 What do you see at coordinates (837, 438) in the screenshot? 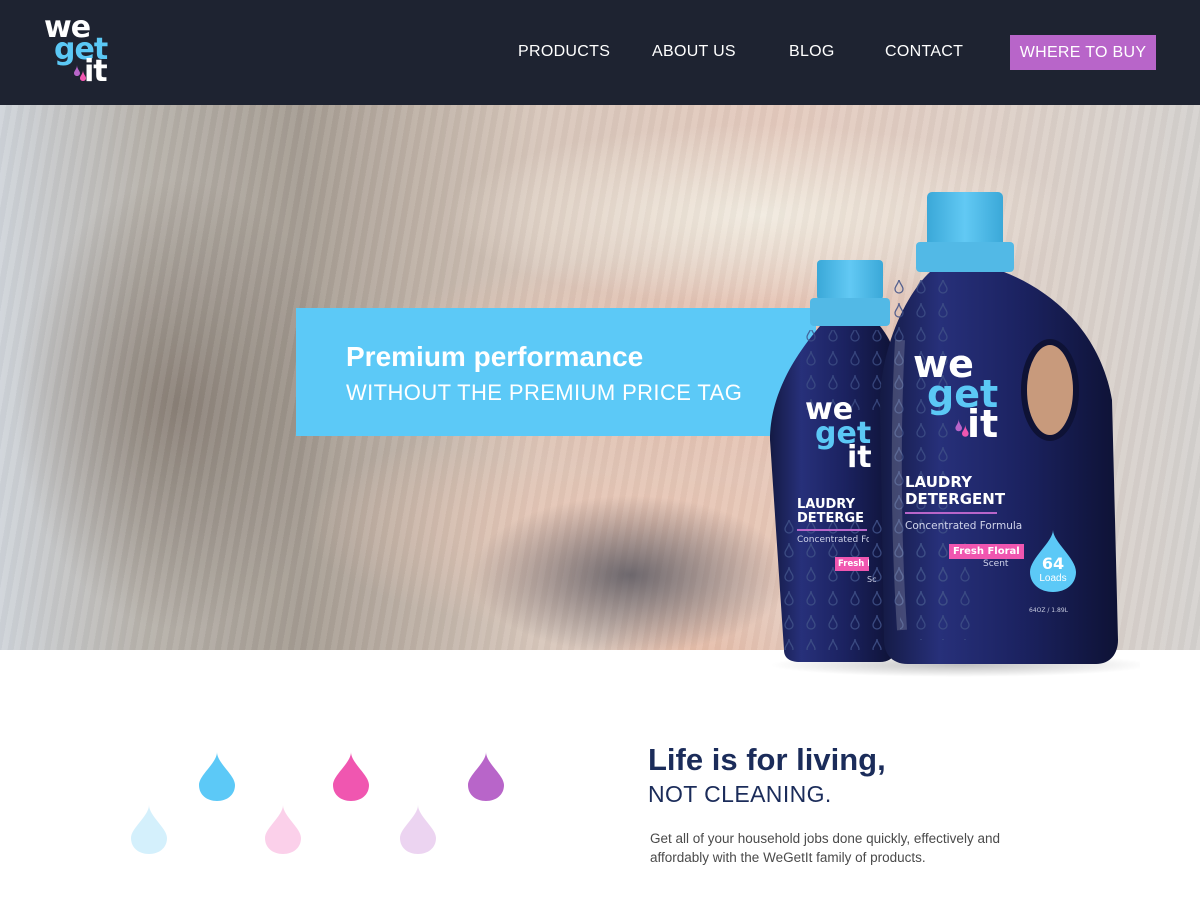
I see `bottle-small-logo: we get it` at bounding box center [837, 438].